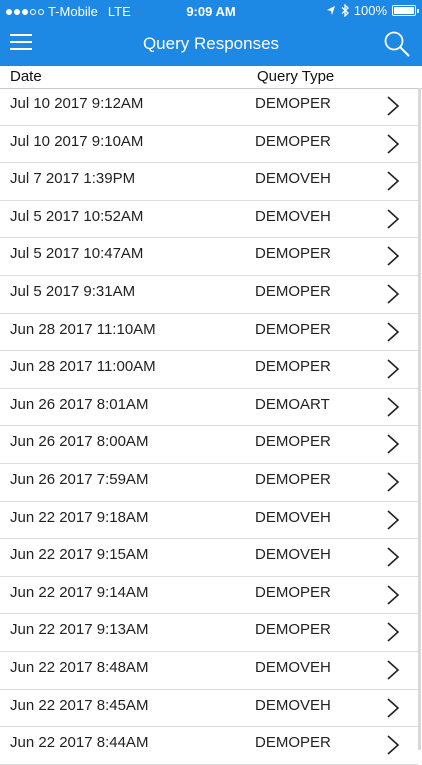 The height and width of the screenshot is (765, 422). What do you see at coordinates (77, 254) in the screenshot?
I see `row-date: Jul 5 2017 10:47AM` at bounding box center [77, 254].